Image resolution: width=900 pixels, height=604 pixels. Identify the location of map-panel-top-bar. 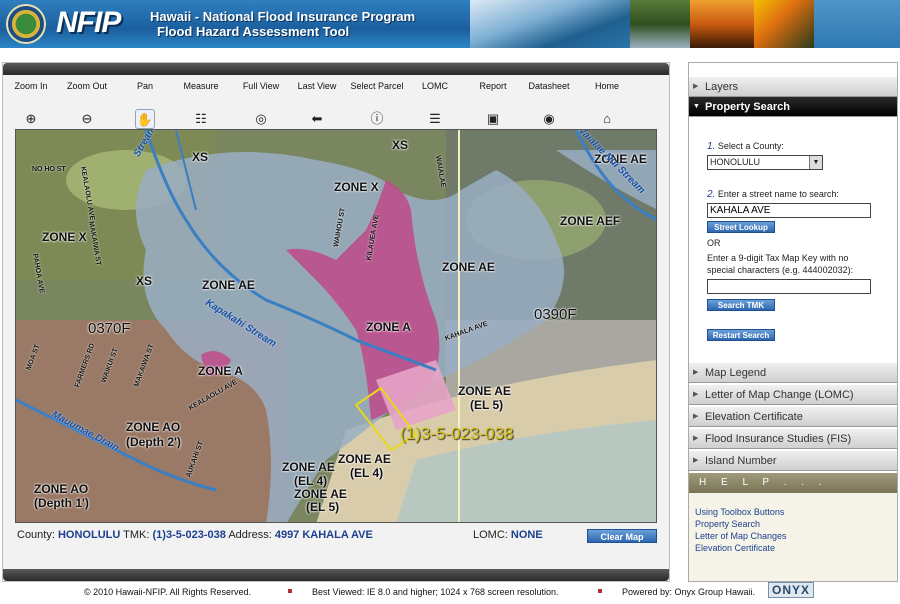
(336, 69).